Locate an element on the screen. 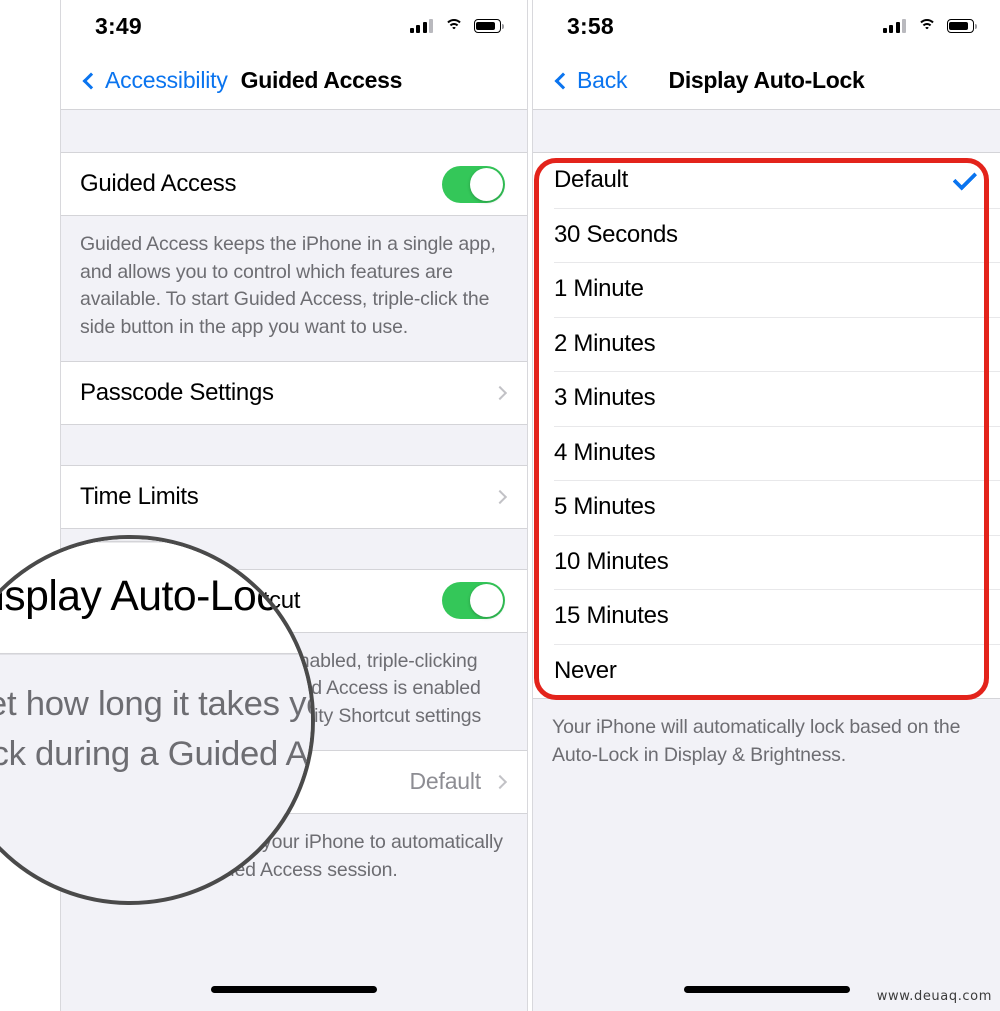 Image resolution: width=1000 pixels, height=1011 pixels. row-label: Passcode Settings is located at coordinates (177, 392).